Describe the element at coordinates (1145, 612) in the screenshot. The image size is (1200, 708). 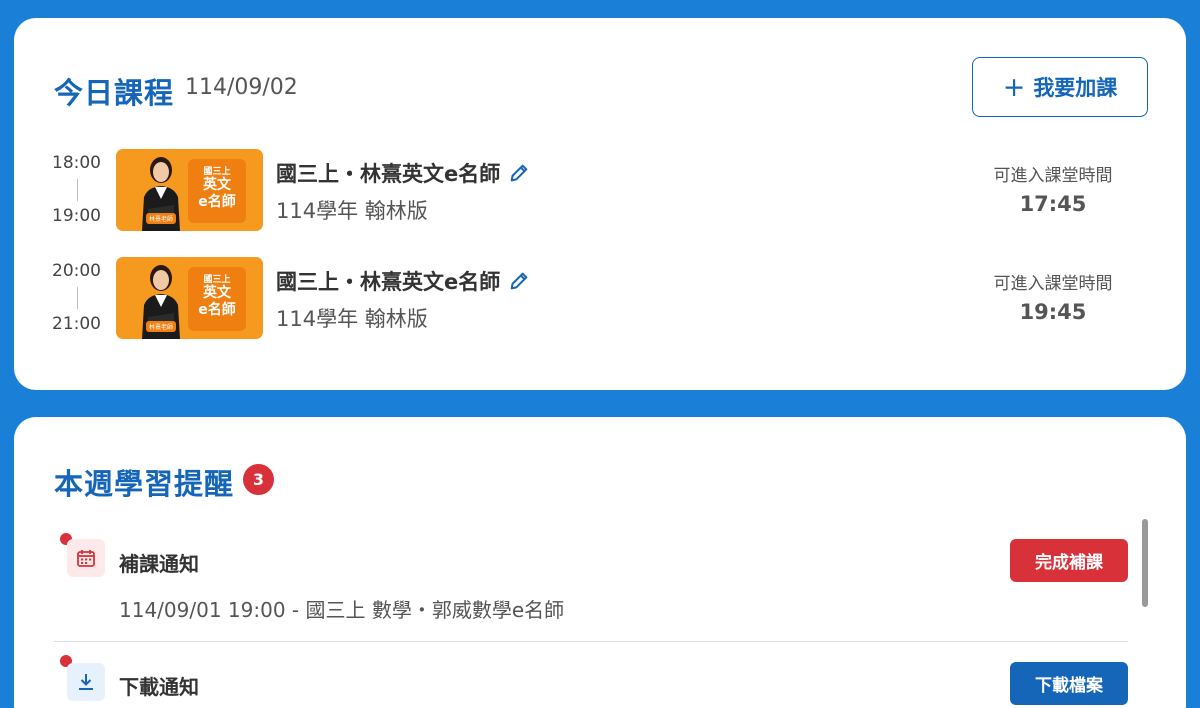
I see `scrollbar` at that location.